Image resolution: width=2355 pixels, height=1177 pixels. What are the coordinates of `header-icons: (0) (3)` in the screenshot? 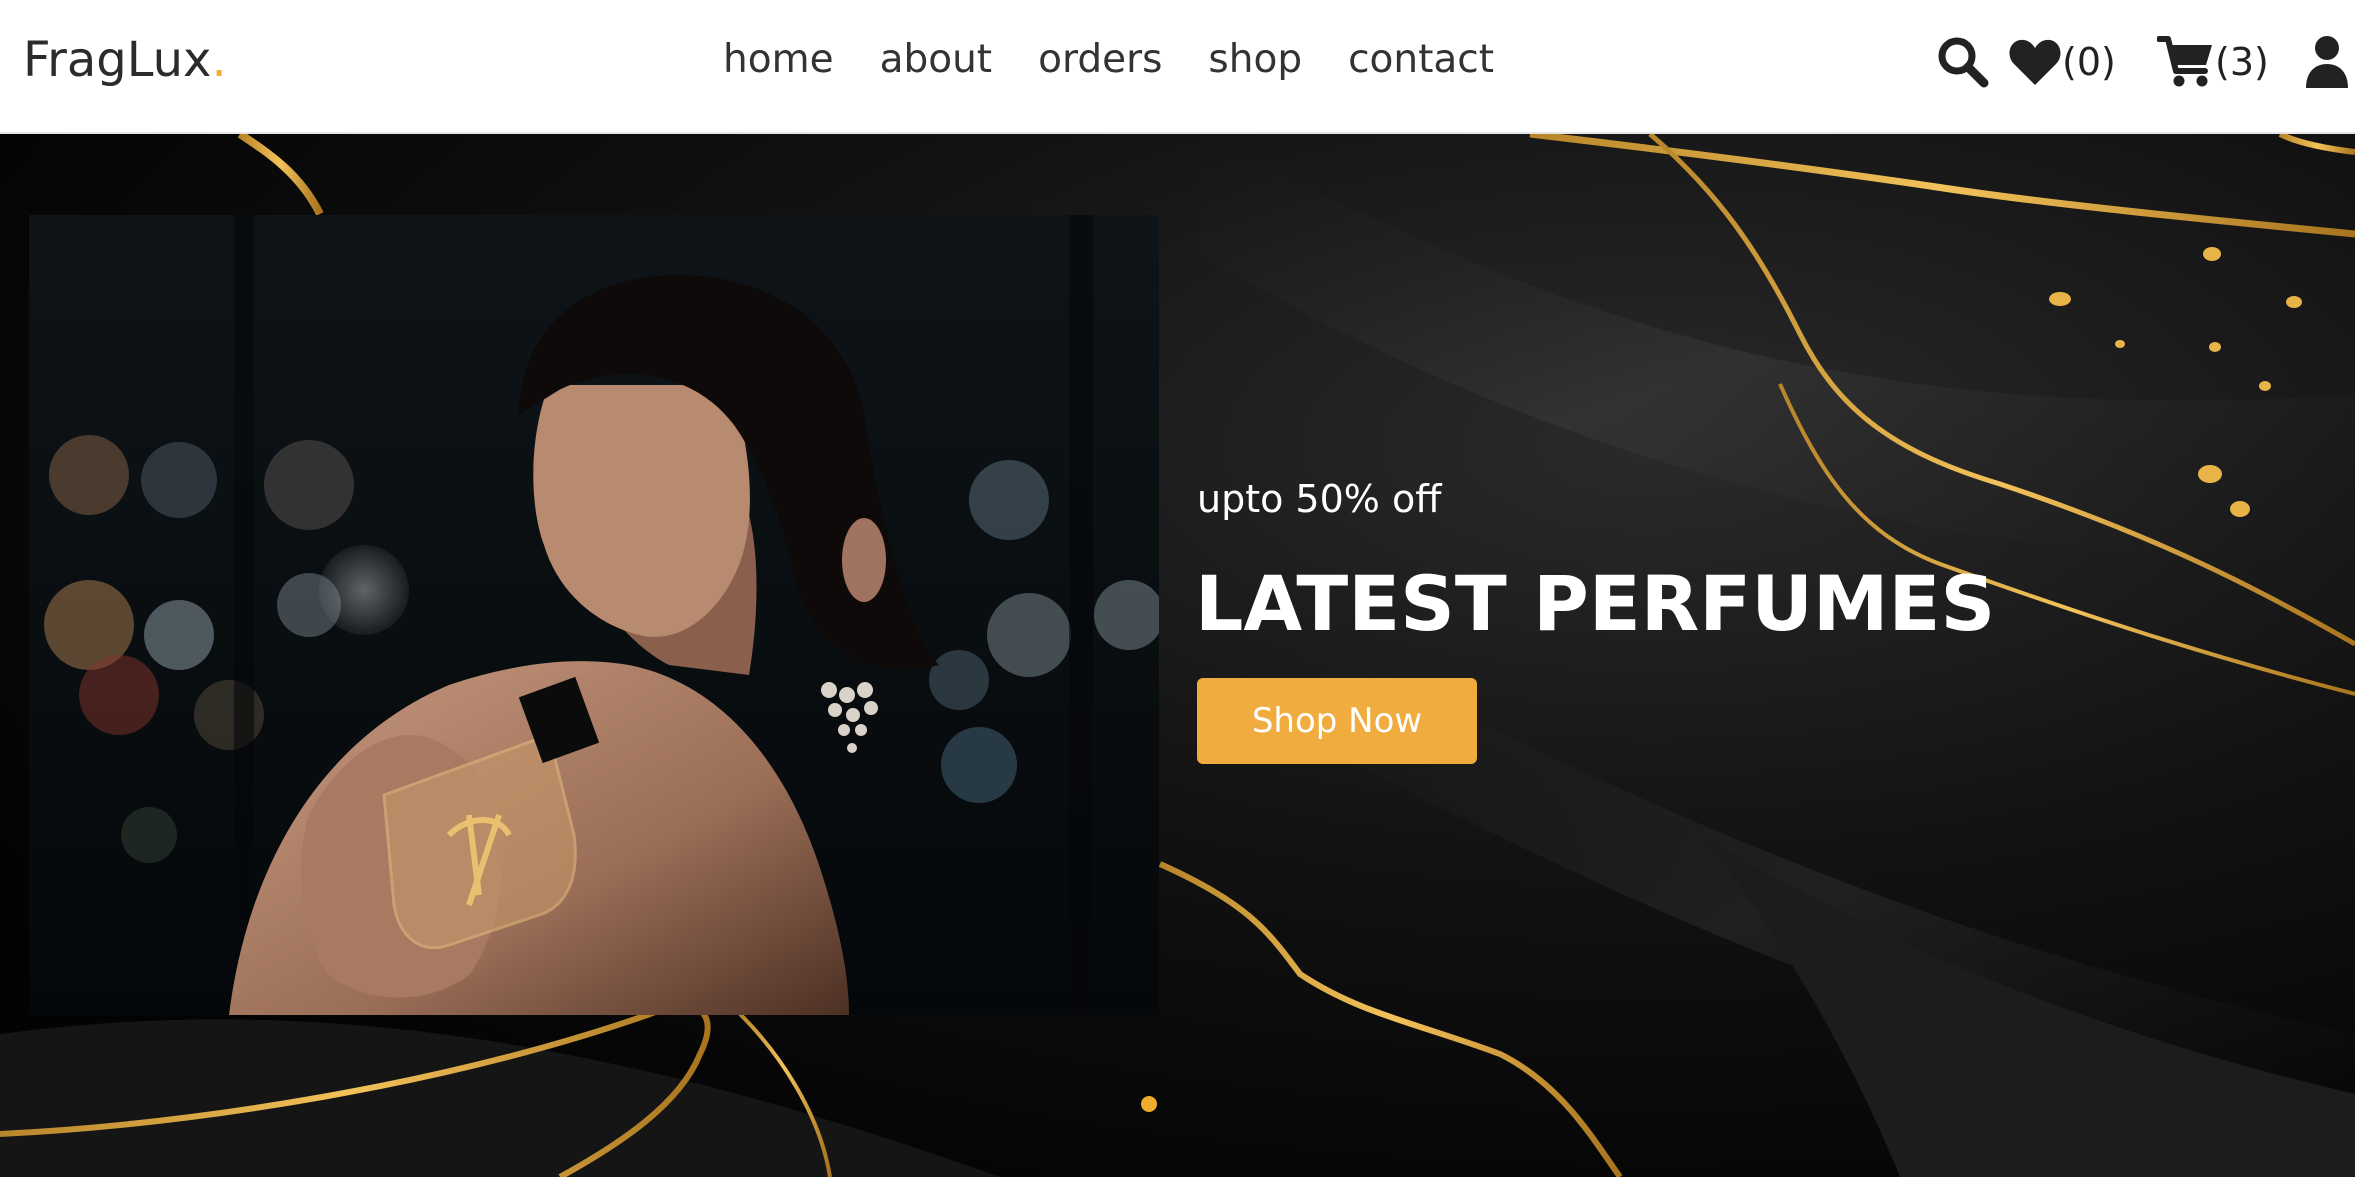 It's located at (2145, 62).